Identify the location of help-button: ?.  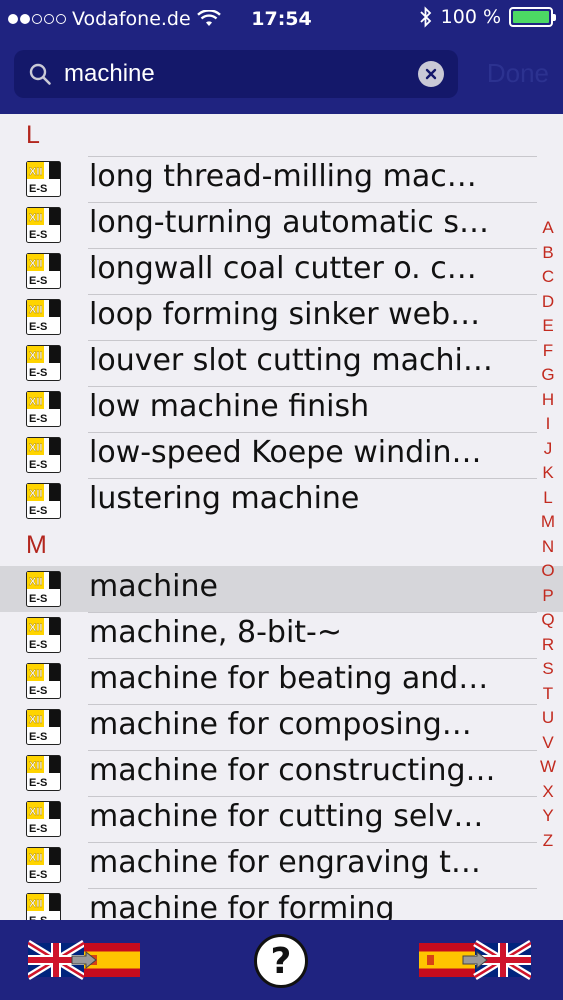
(281, 961).